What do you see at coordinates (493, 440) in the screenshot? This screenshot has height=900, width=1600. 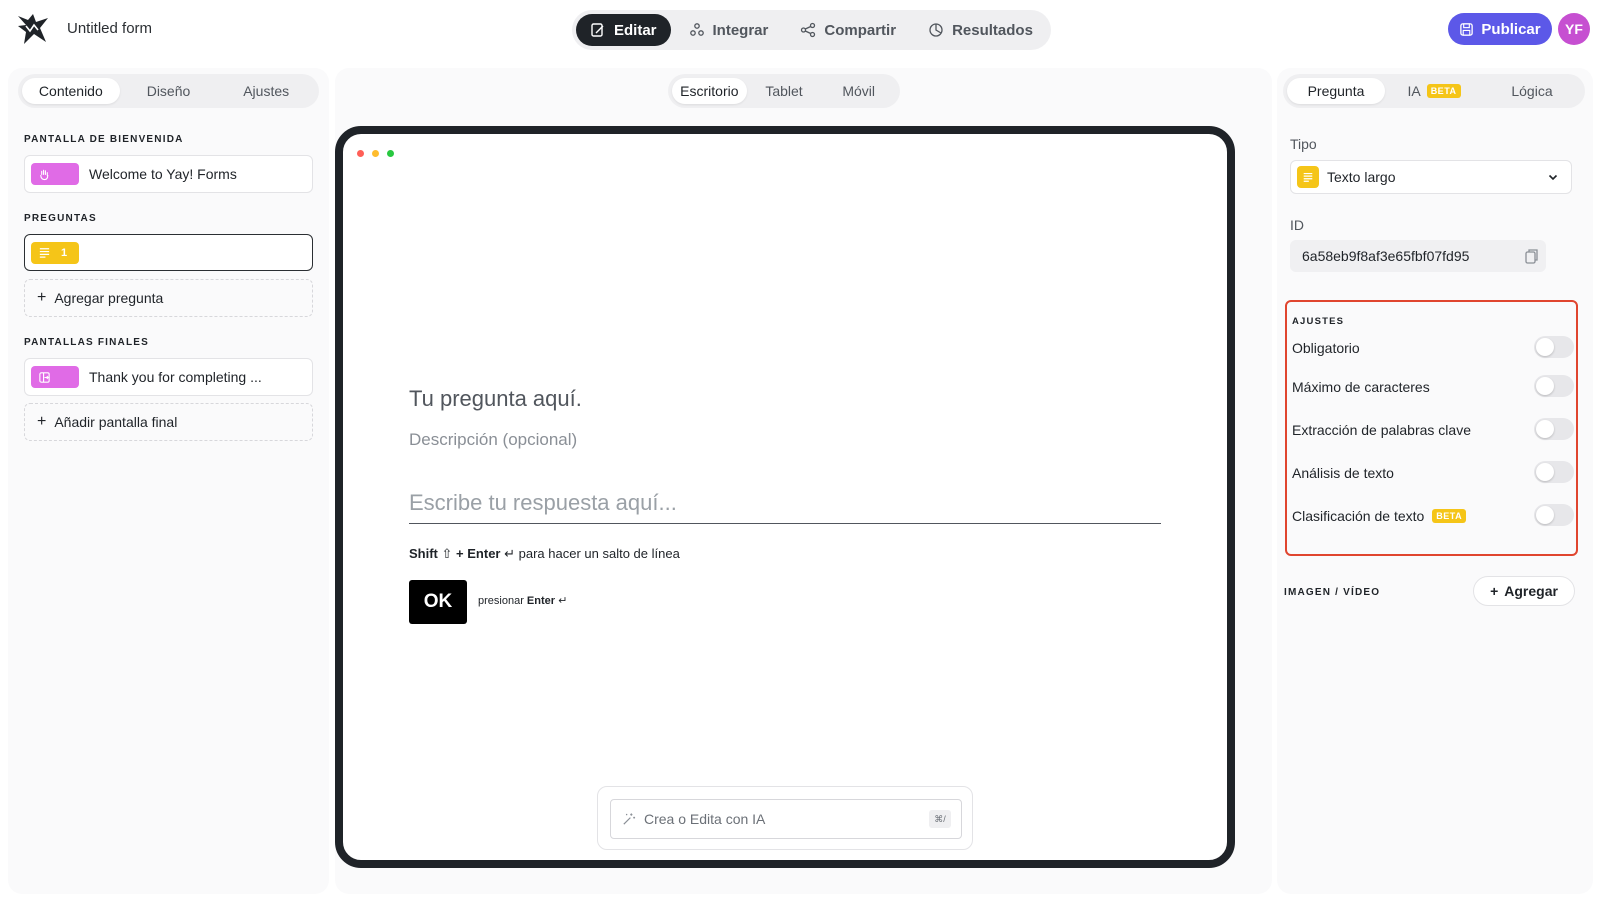 I see `question-description: Descripción (opcional)` at bounding box center [493, 440].